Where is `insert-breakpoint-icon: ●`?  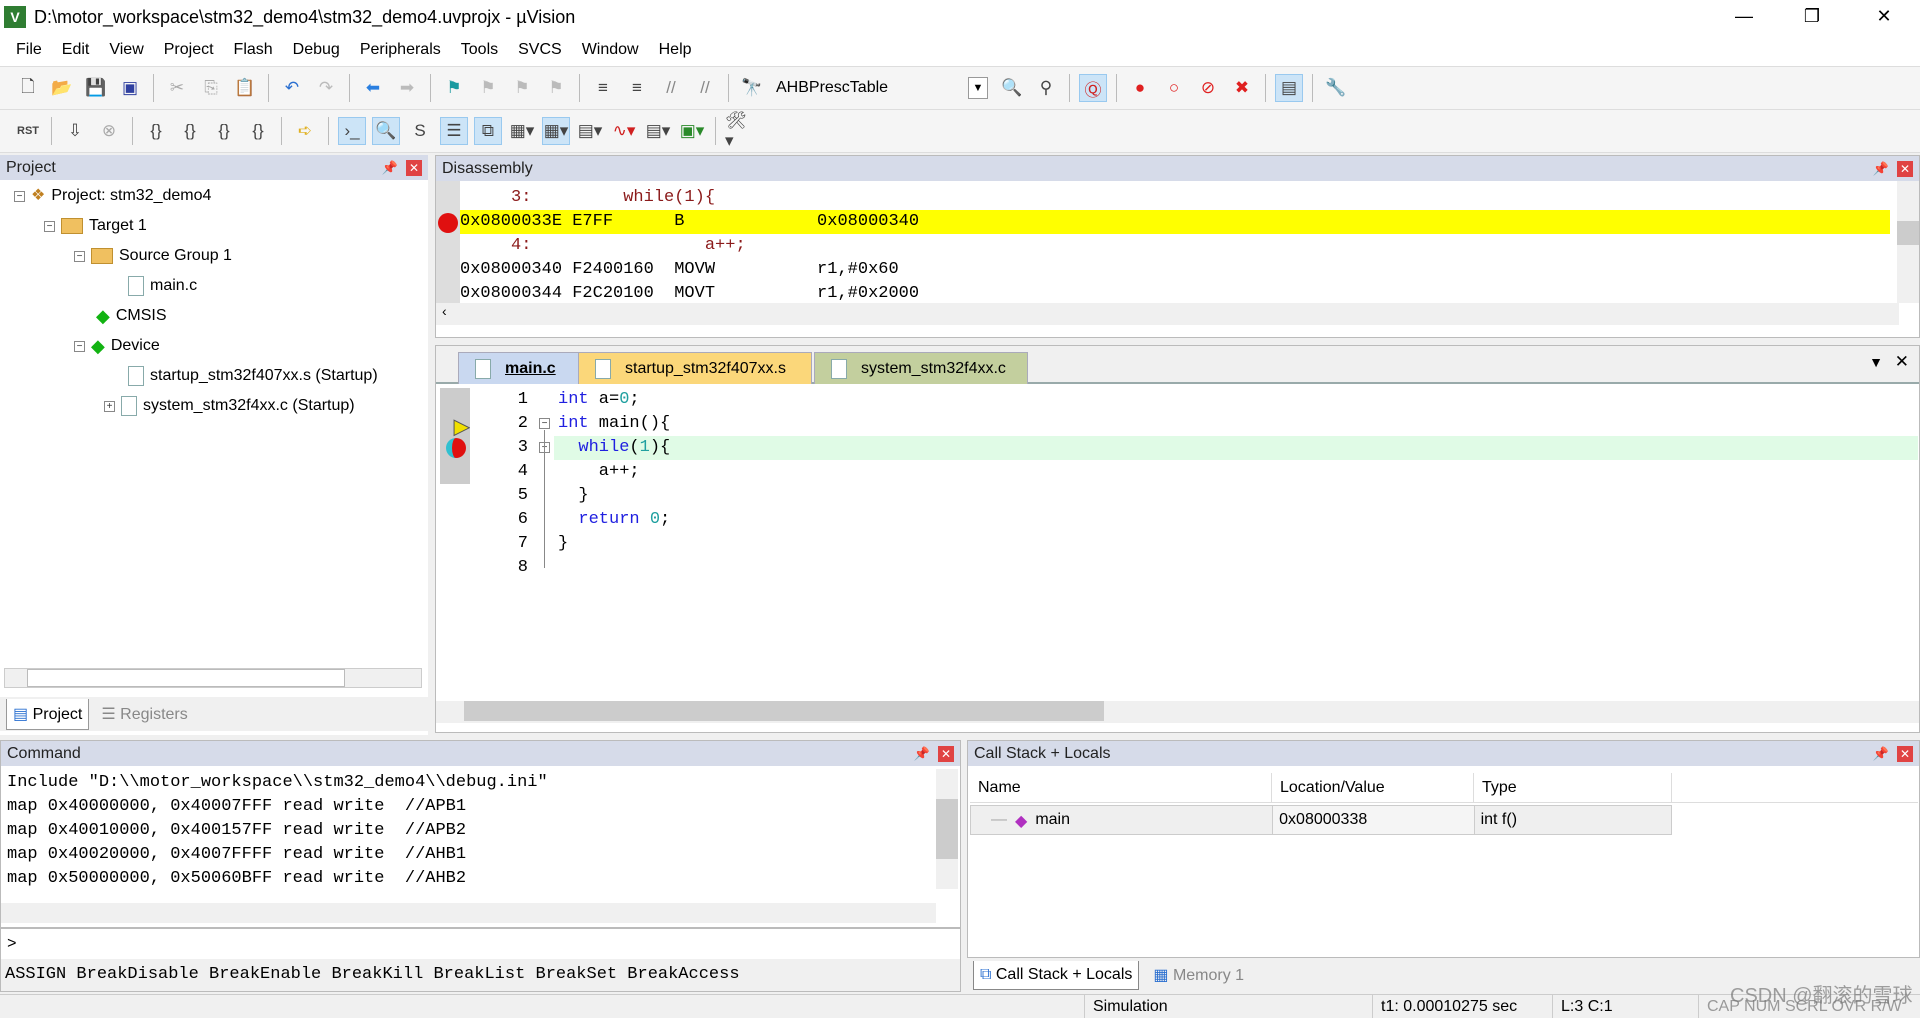 insert-breakpoint-icon: ● is located at coordinates (1140, 88).